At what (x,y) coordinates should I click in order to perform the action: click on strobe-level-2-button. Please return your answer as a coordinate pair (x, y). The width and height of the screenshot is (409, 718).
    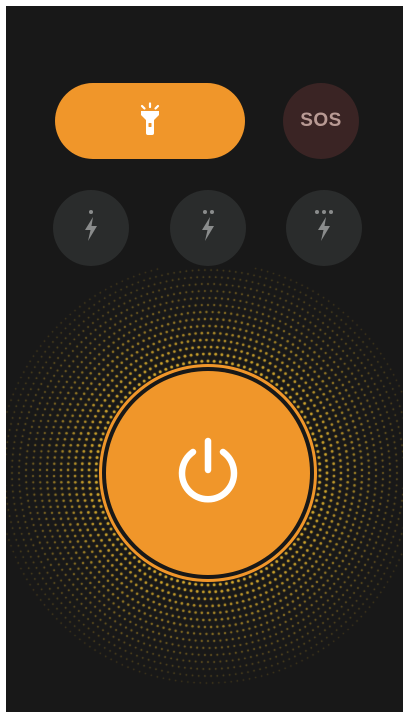
    Looking at the image, I should click on (208, 228).